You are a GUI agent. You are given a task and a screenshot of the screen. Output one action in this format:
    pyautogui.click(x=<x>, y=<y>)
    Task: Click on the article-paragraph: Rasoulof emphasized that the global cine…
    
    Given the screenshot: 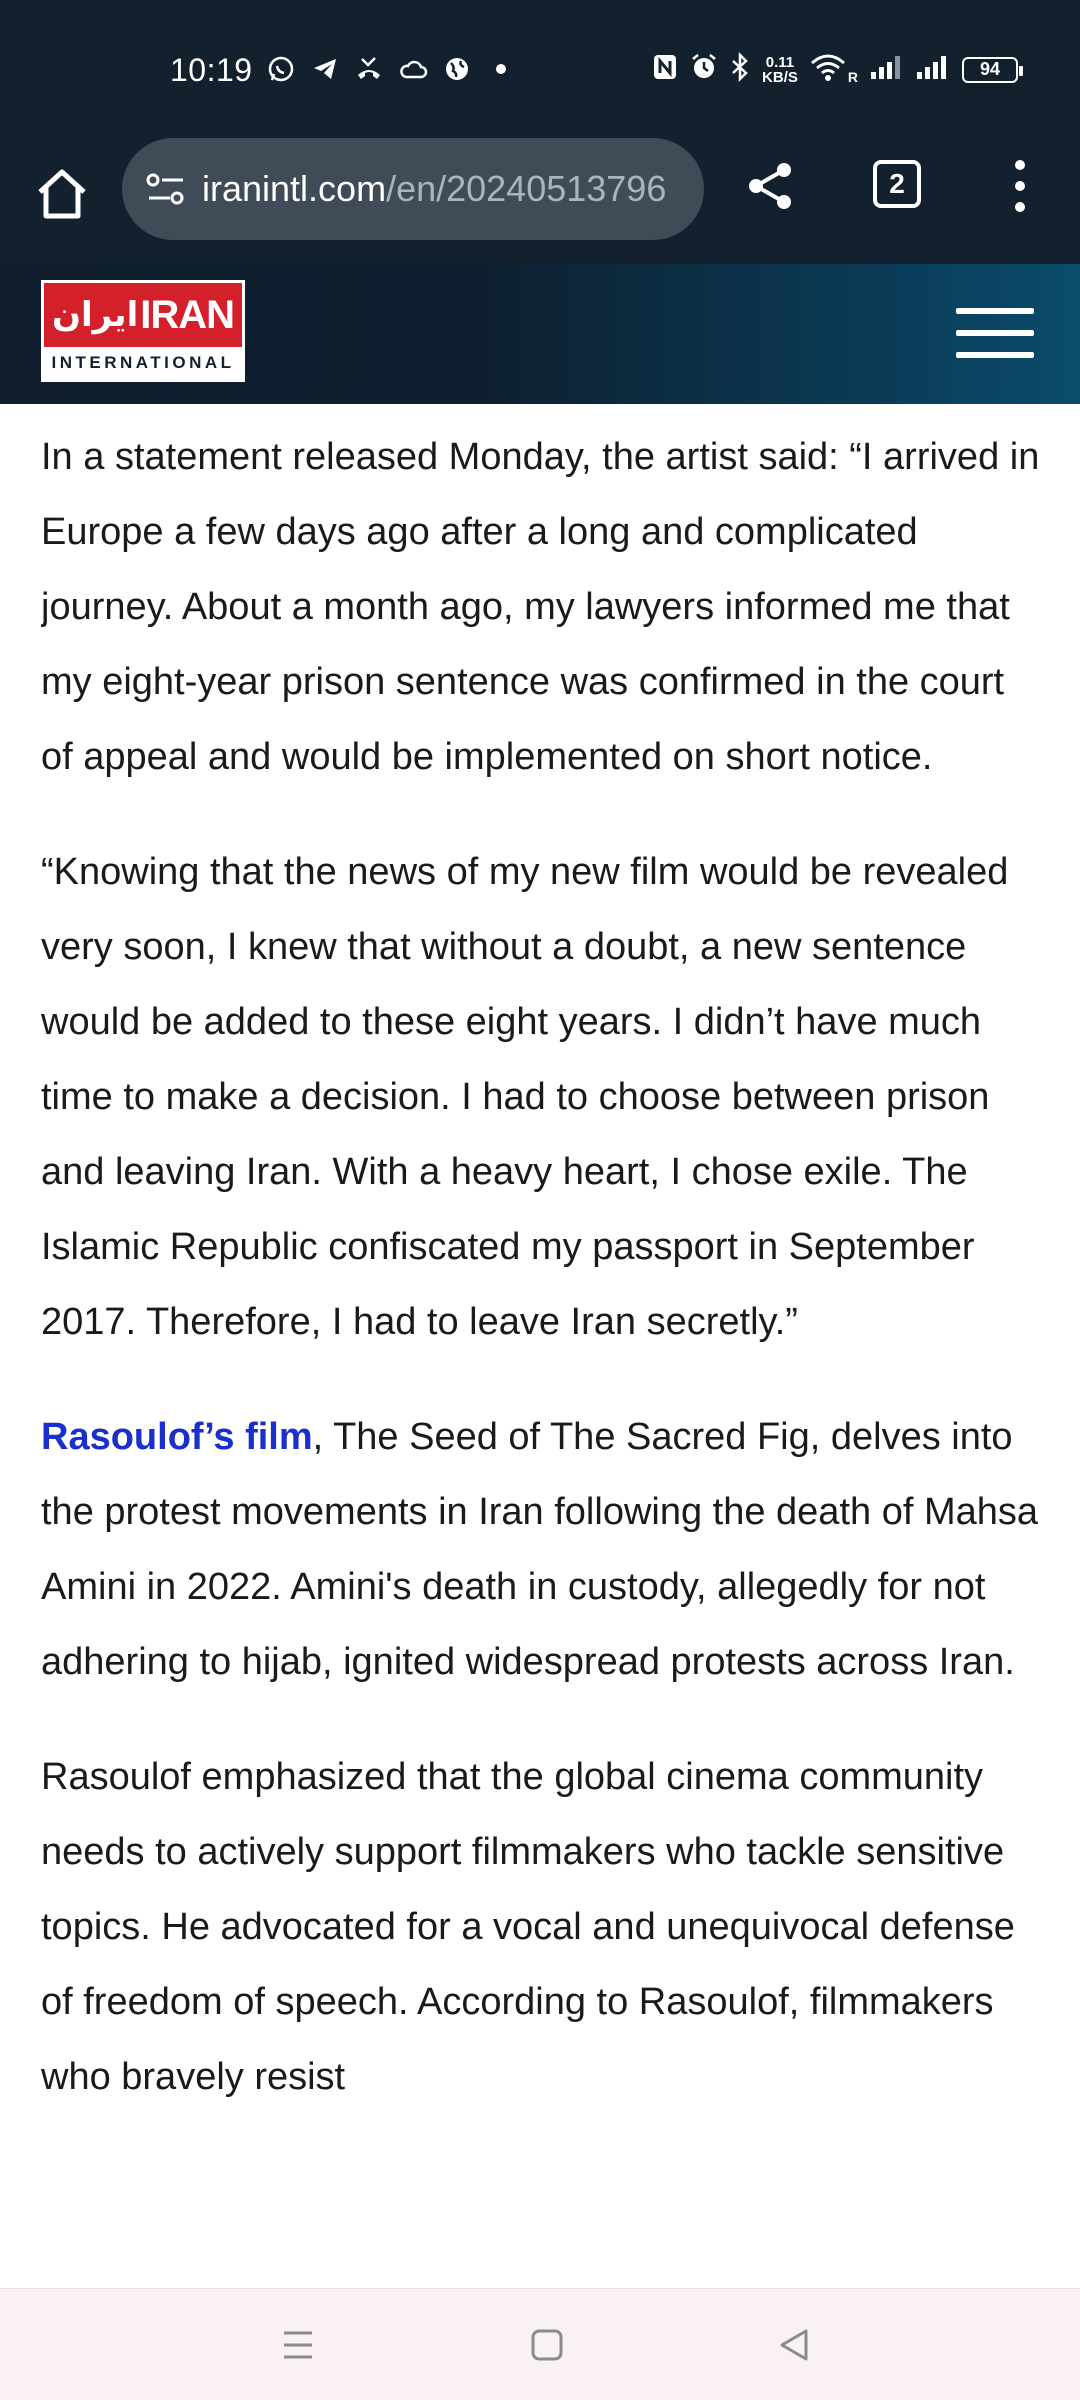 What is the action you would take?
    pyautogui.click(x=528, y=1927)
    